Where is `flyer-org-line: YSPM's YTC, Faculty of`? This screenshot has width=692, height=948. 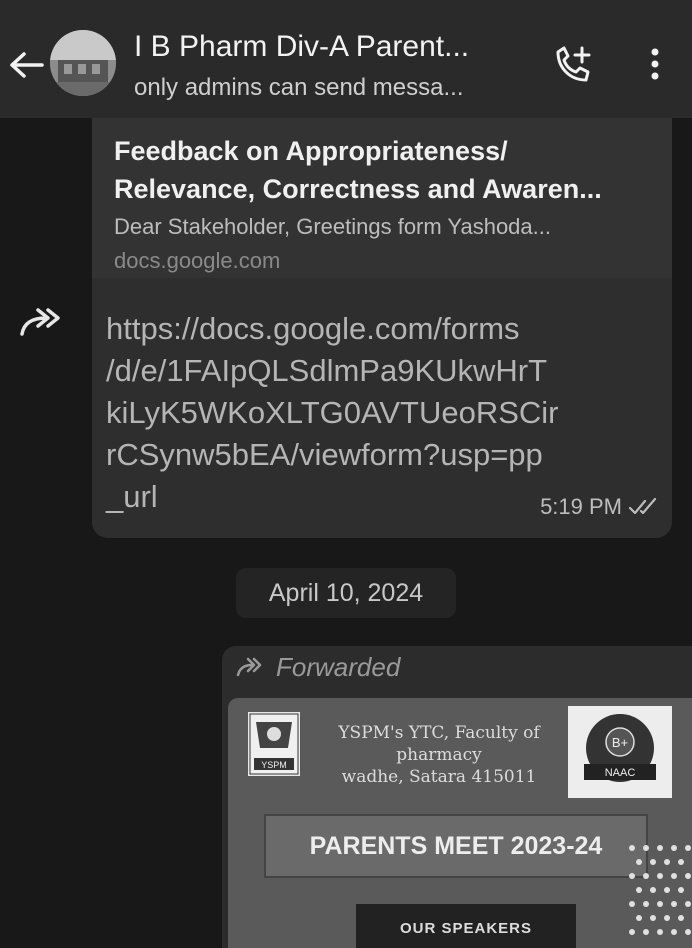 flyer-org-line: YSPM's YTC, Faculty of is located at coordinates (439, 733).